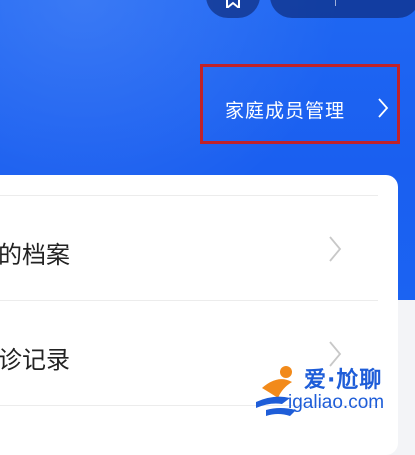 This screenshot has height=455, width=415. I want to click on list-item-label: 的档案, so click(35, 255).